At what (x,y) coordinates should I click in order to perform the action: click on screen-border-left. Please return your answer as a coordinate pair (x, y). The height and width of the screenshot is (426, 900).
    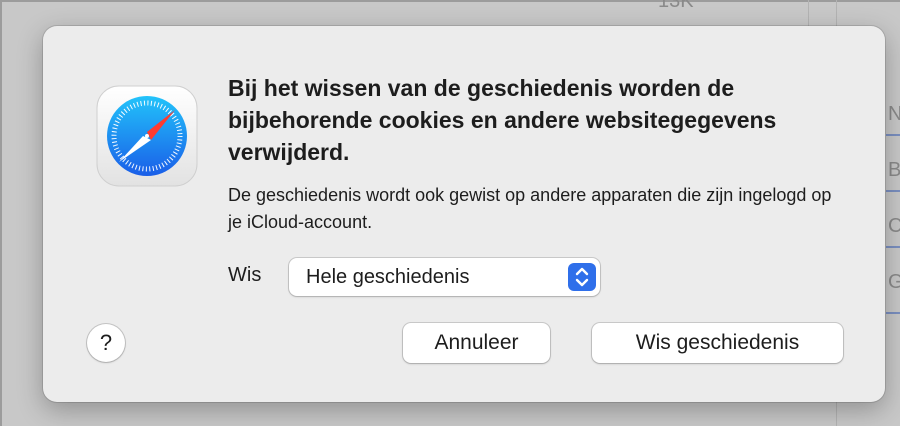
    Looking at the image, I should click on (1, 213).